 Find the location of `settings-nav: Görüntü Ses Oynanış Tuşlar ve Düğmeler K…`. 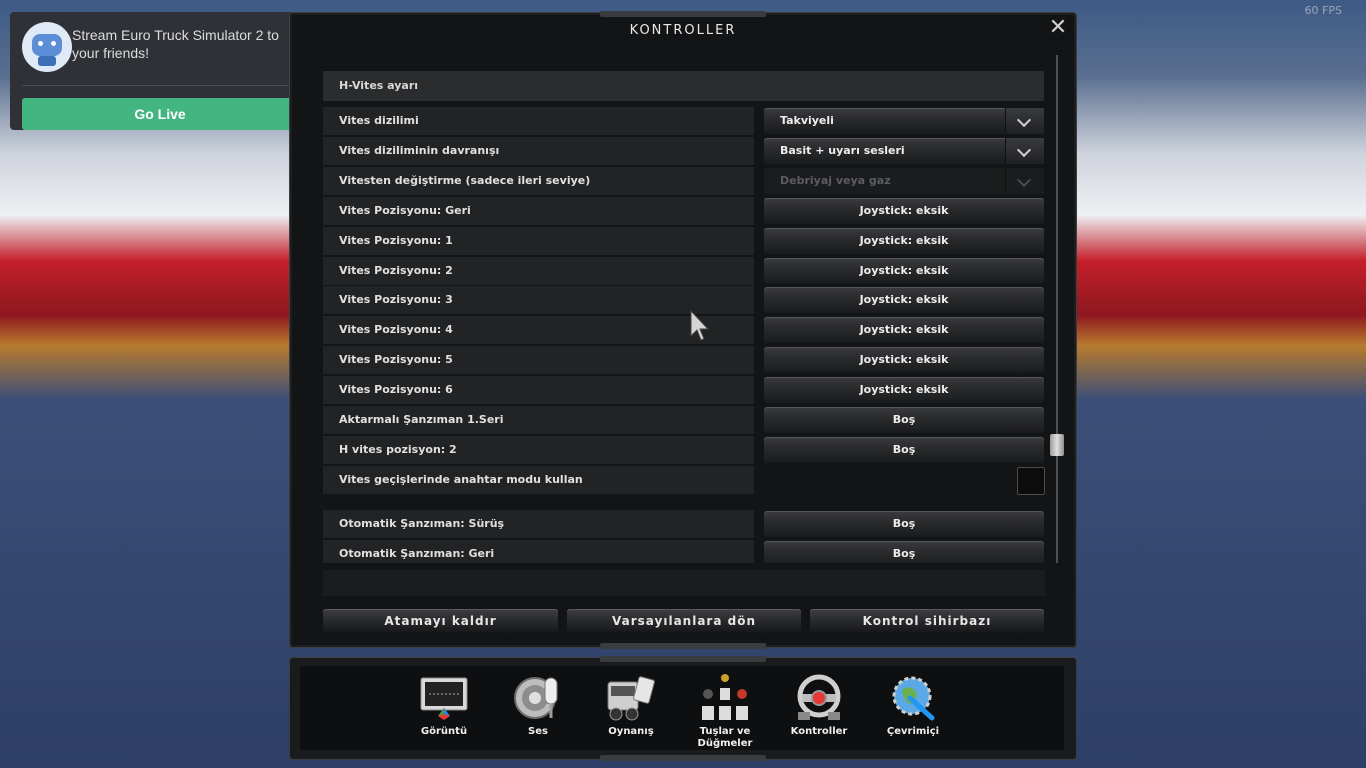

settings-nav: Görüntü Ses Oynanış Tuşlar ve Düğmeler K… is located at coordinates (683, 708).